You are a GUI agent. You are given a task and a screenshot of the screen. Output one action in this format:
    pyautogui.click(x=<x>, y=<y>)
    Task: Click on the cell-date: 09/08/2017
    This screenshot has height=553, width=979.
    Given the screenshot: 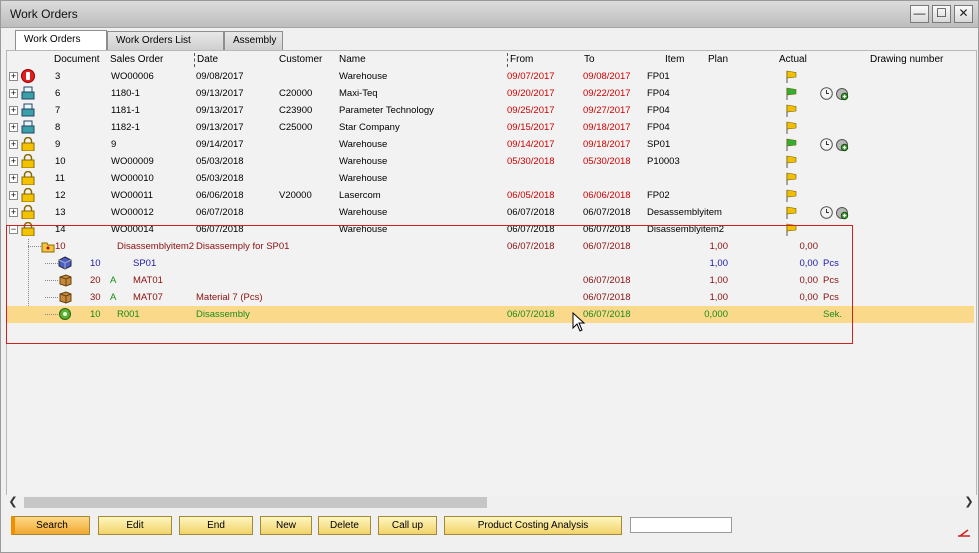 What is the action you would take?
    pyautogui.click(x=220, y=76)
    